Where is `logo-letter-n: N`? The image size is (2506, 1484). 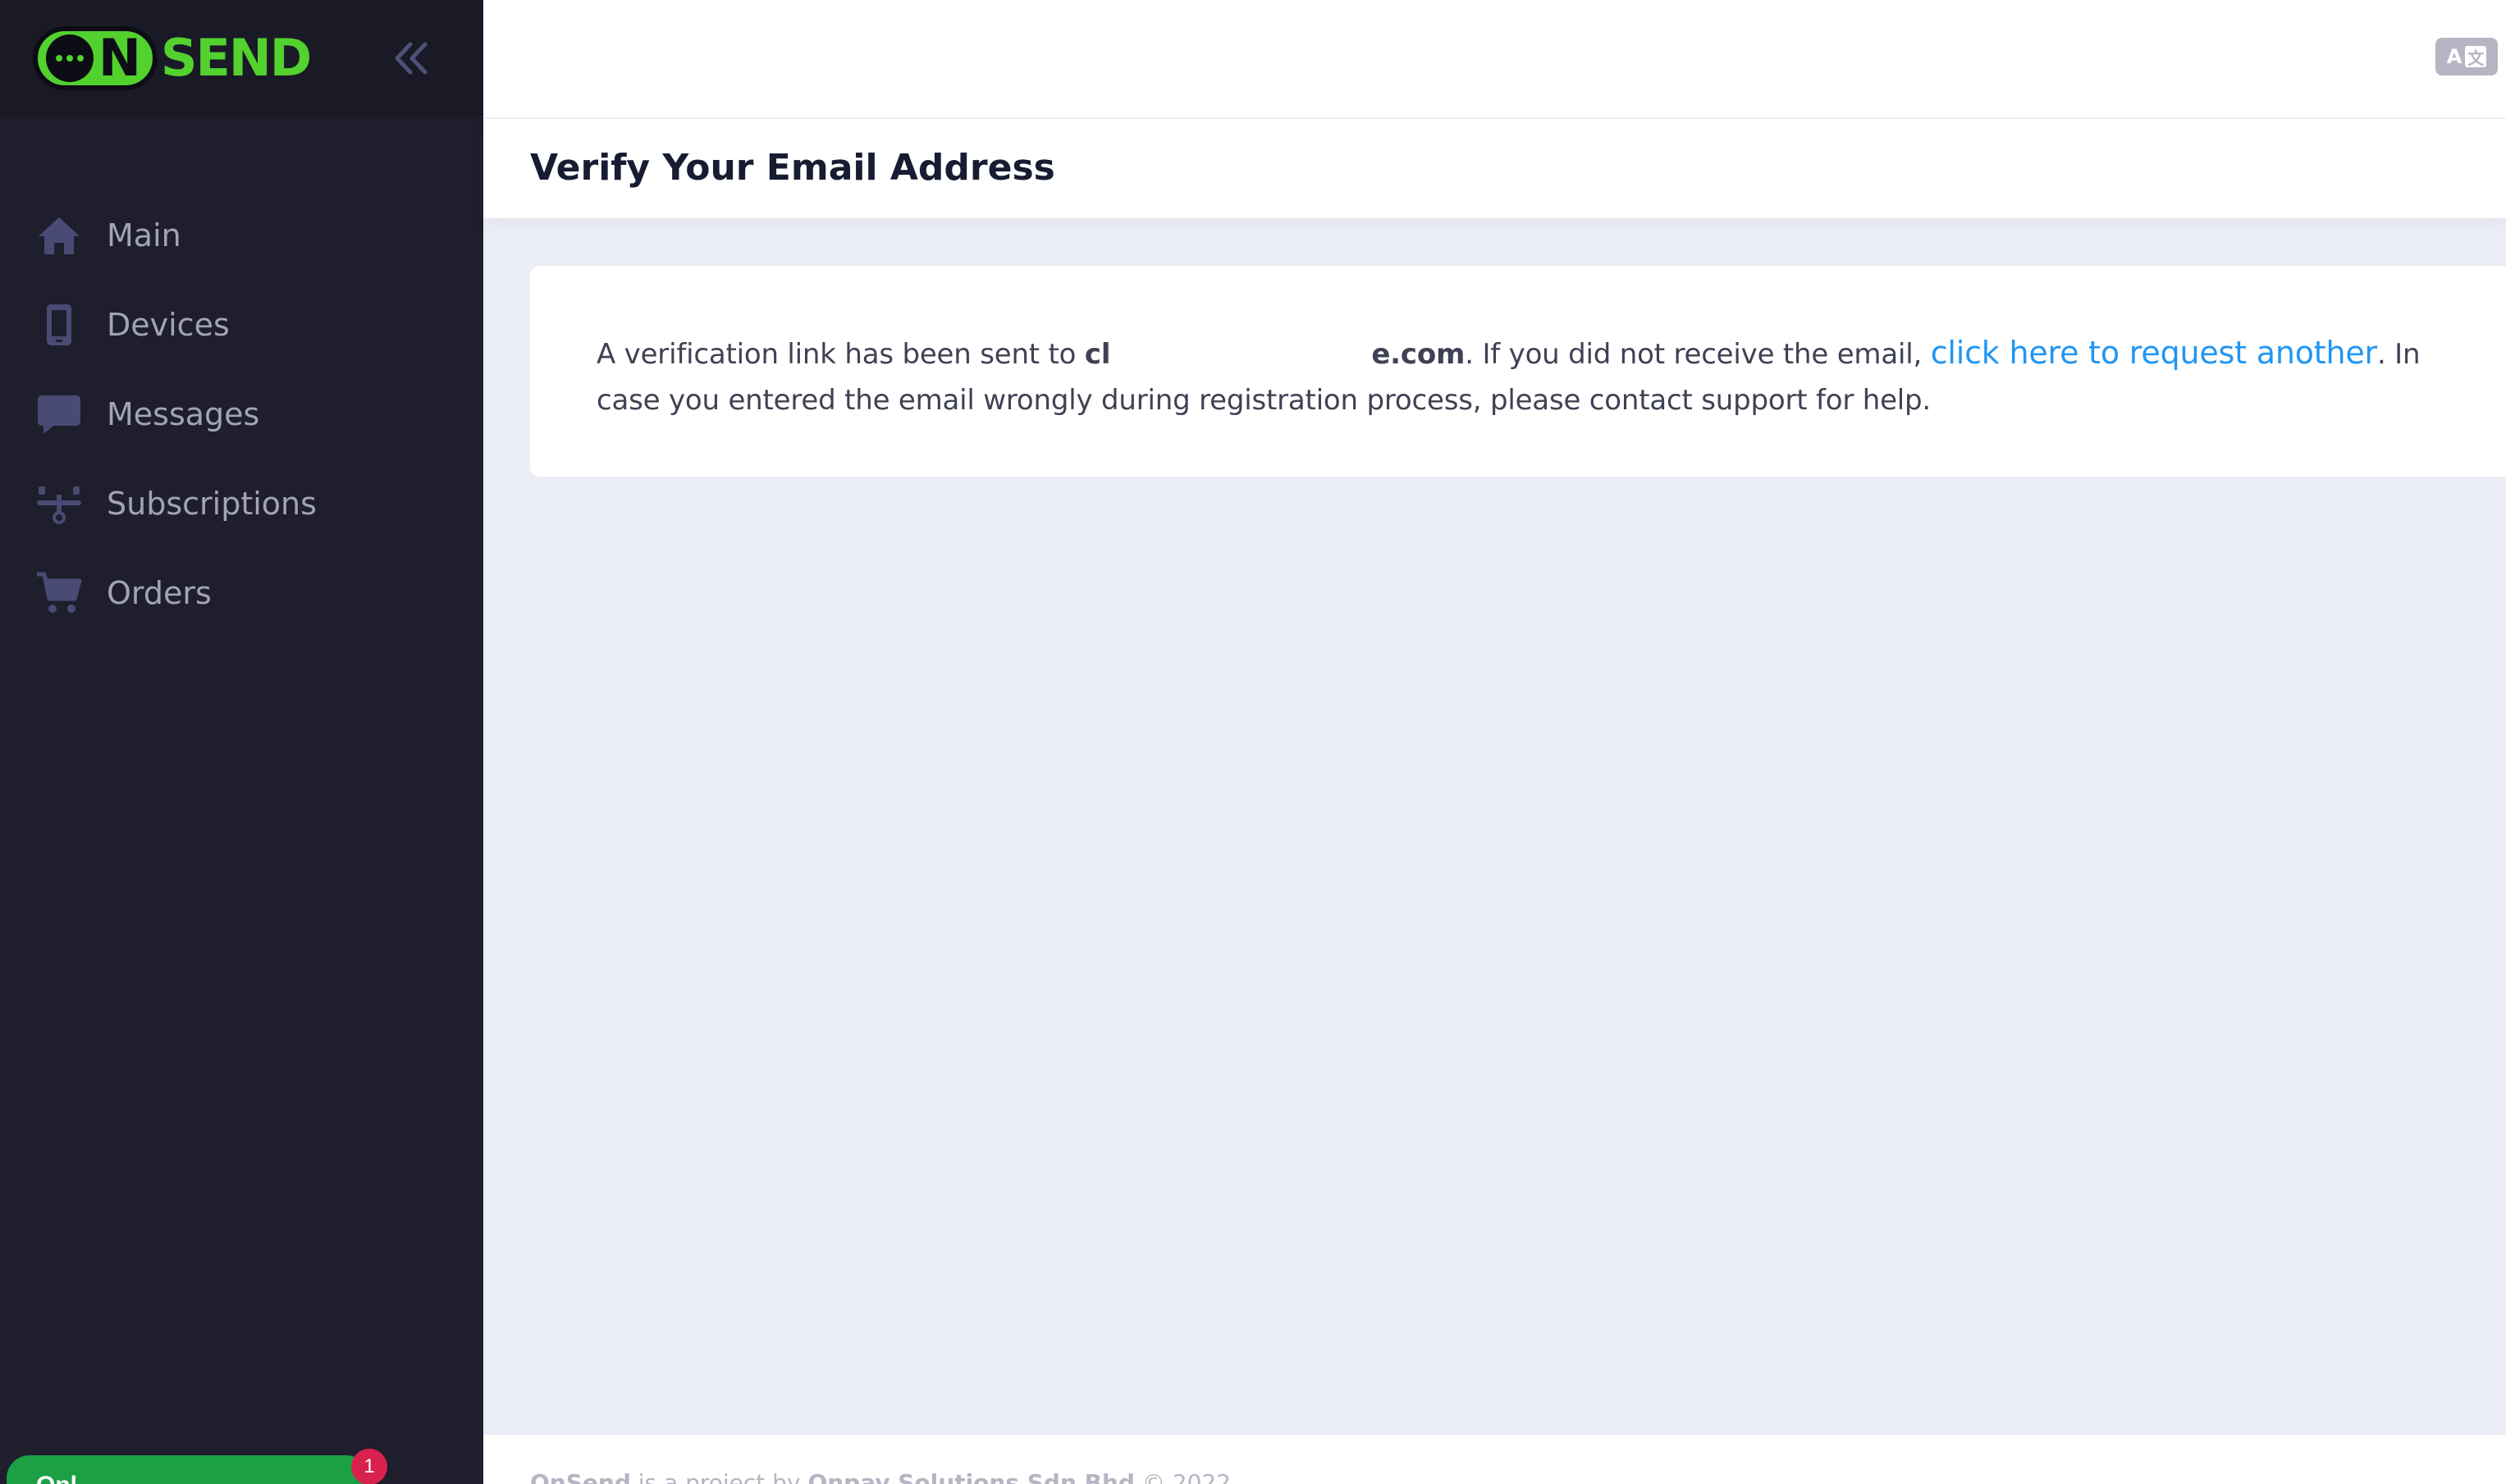 logo-letter-n: N is located at coordinates (119, 58).